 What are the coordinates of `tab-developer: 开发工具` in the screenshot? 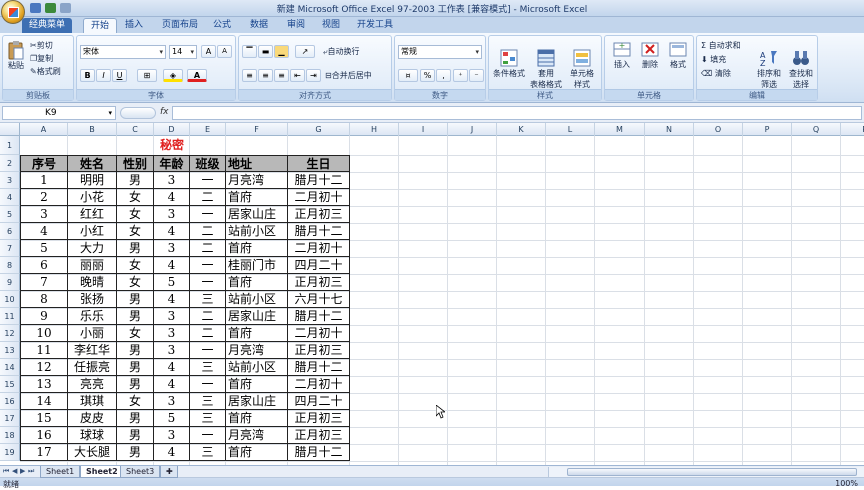 It's located at (375, 25).